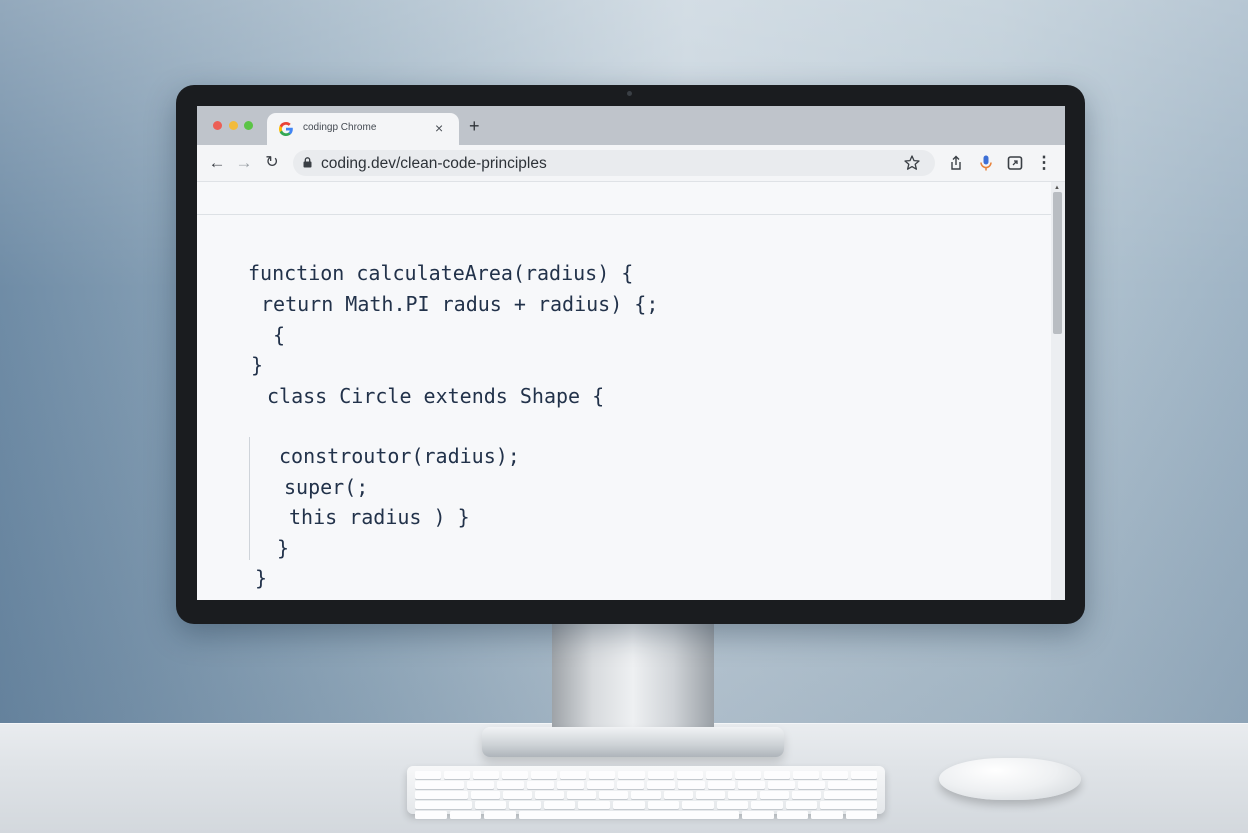 The width and height of the screenshot is (1248, 833). I want to click on code-line: function calculateArea(radius) {, so click(441, 273).